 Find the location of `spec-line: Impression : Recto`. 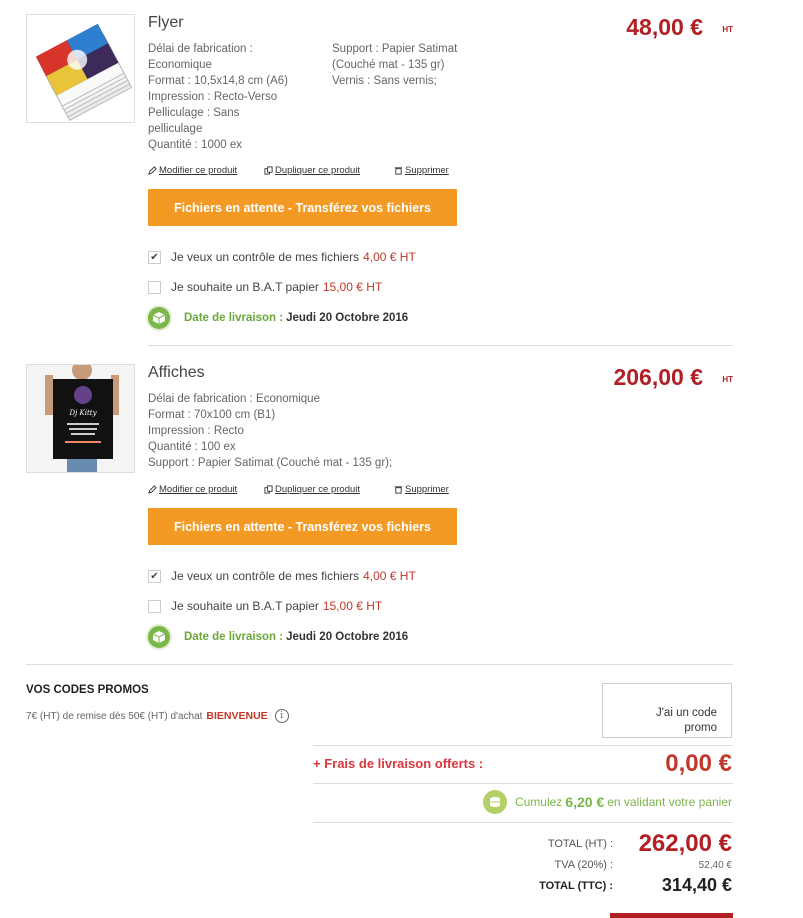

spec-line: Impression : Recto is located at coordinates (196, 431).